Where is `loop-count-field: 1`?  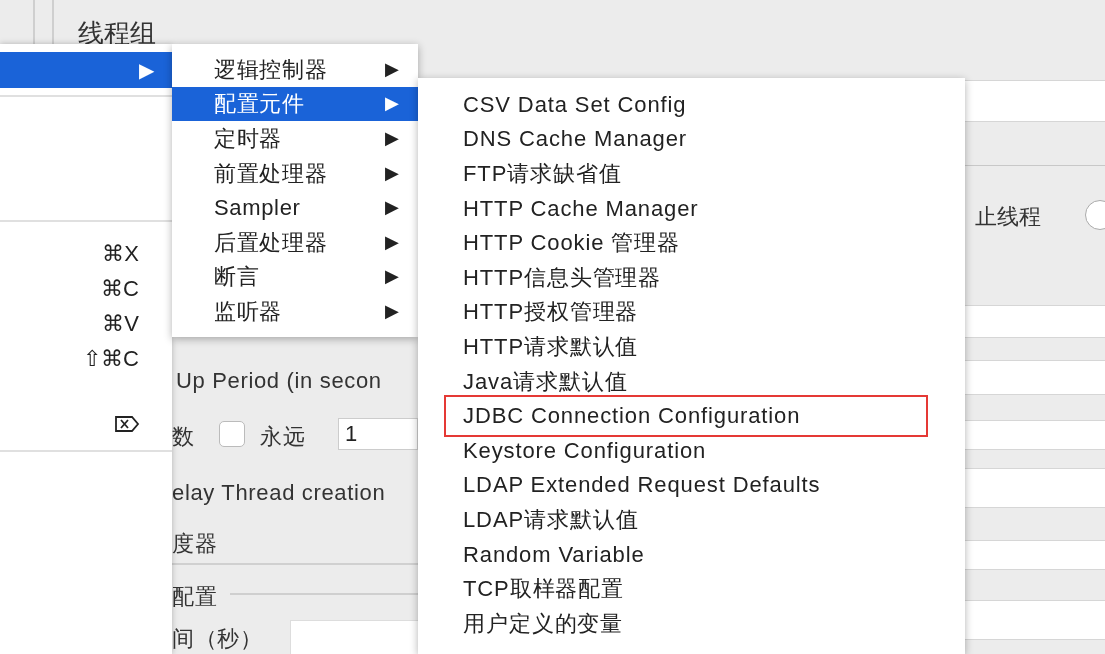
loop-count-field: 1 is located at coordinates (378, 434).